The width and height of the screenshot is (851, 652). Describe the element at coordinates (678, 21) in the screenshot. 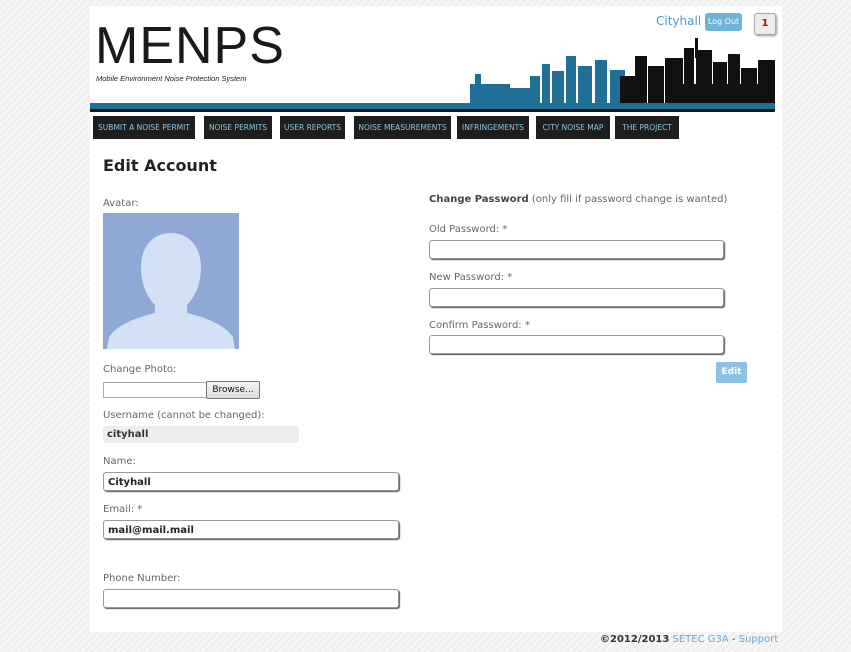

I see `user-profile-link: Cityhall` at that location.